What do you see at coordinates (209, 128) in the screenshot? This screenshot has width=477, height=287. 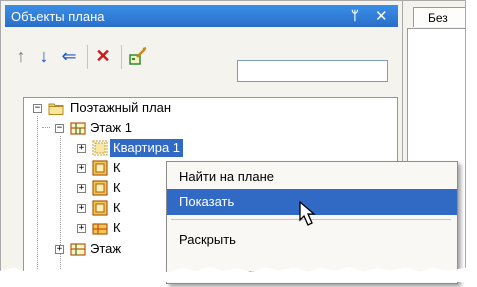 I see `tree-node-floor-1: − Этаж 1` at bounding box center [209, 128].